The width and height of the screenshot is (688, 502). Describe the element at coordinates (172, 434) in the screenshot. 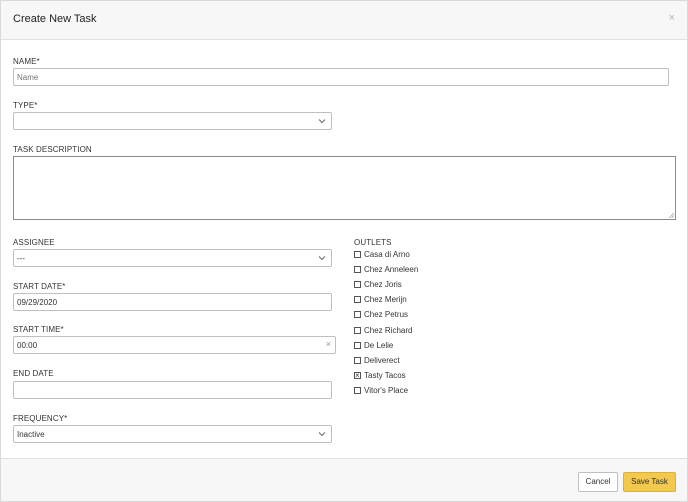

I see `frequency-select: Inactive` at that location.